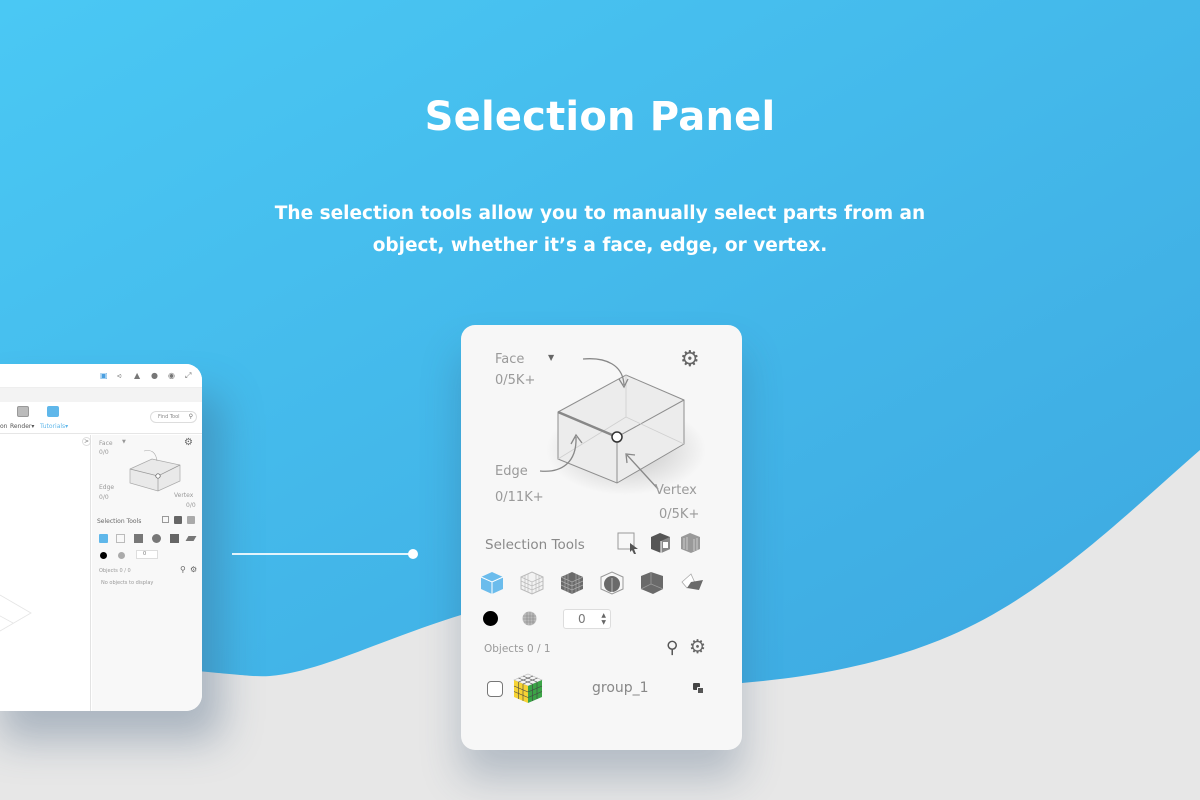 The image size is (1200, 800). What do you see at coordinates (104, 497) in the screenshot?
I see `mini-edge-count: 0/0` at bounding box center [104, 497].